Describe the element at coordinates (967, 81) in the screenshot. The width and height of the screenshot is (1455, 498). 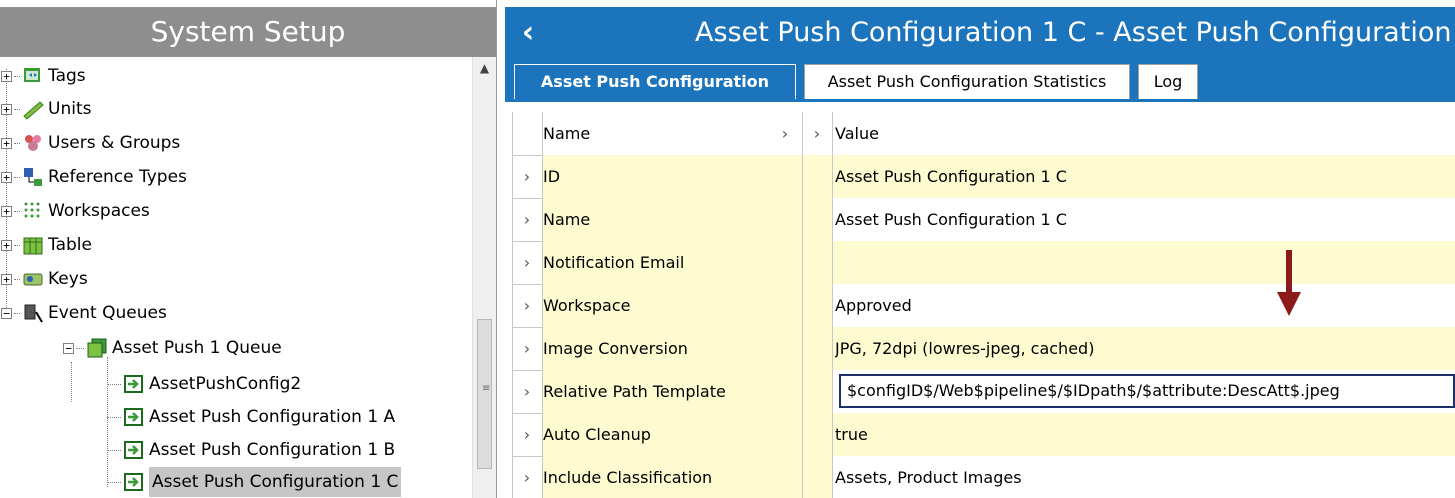
I see `tab-asset-push-configuration-statistics: Asset Push Configuration Statistics` at that location.